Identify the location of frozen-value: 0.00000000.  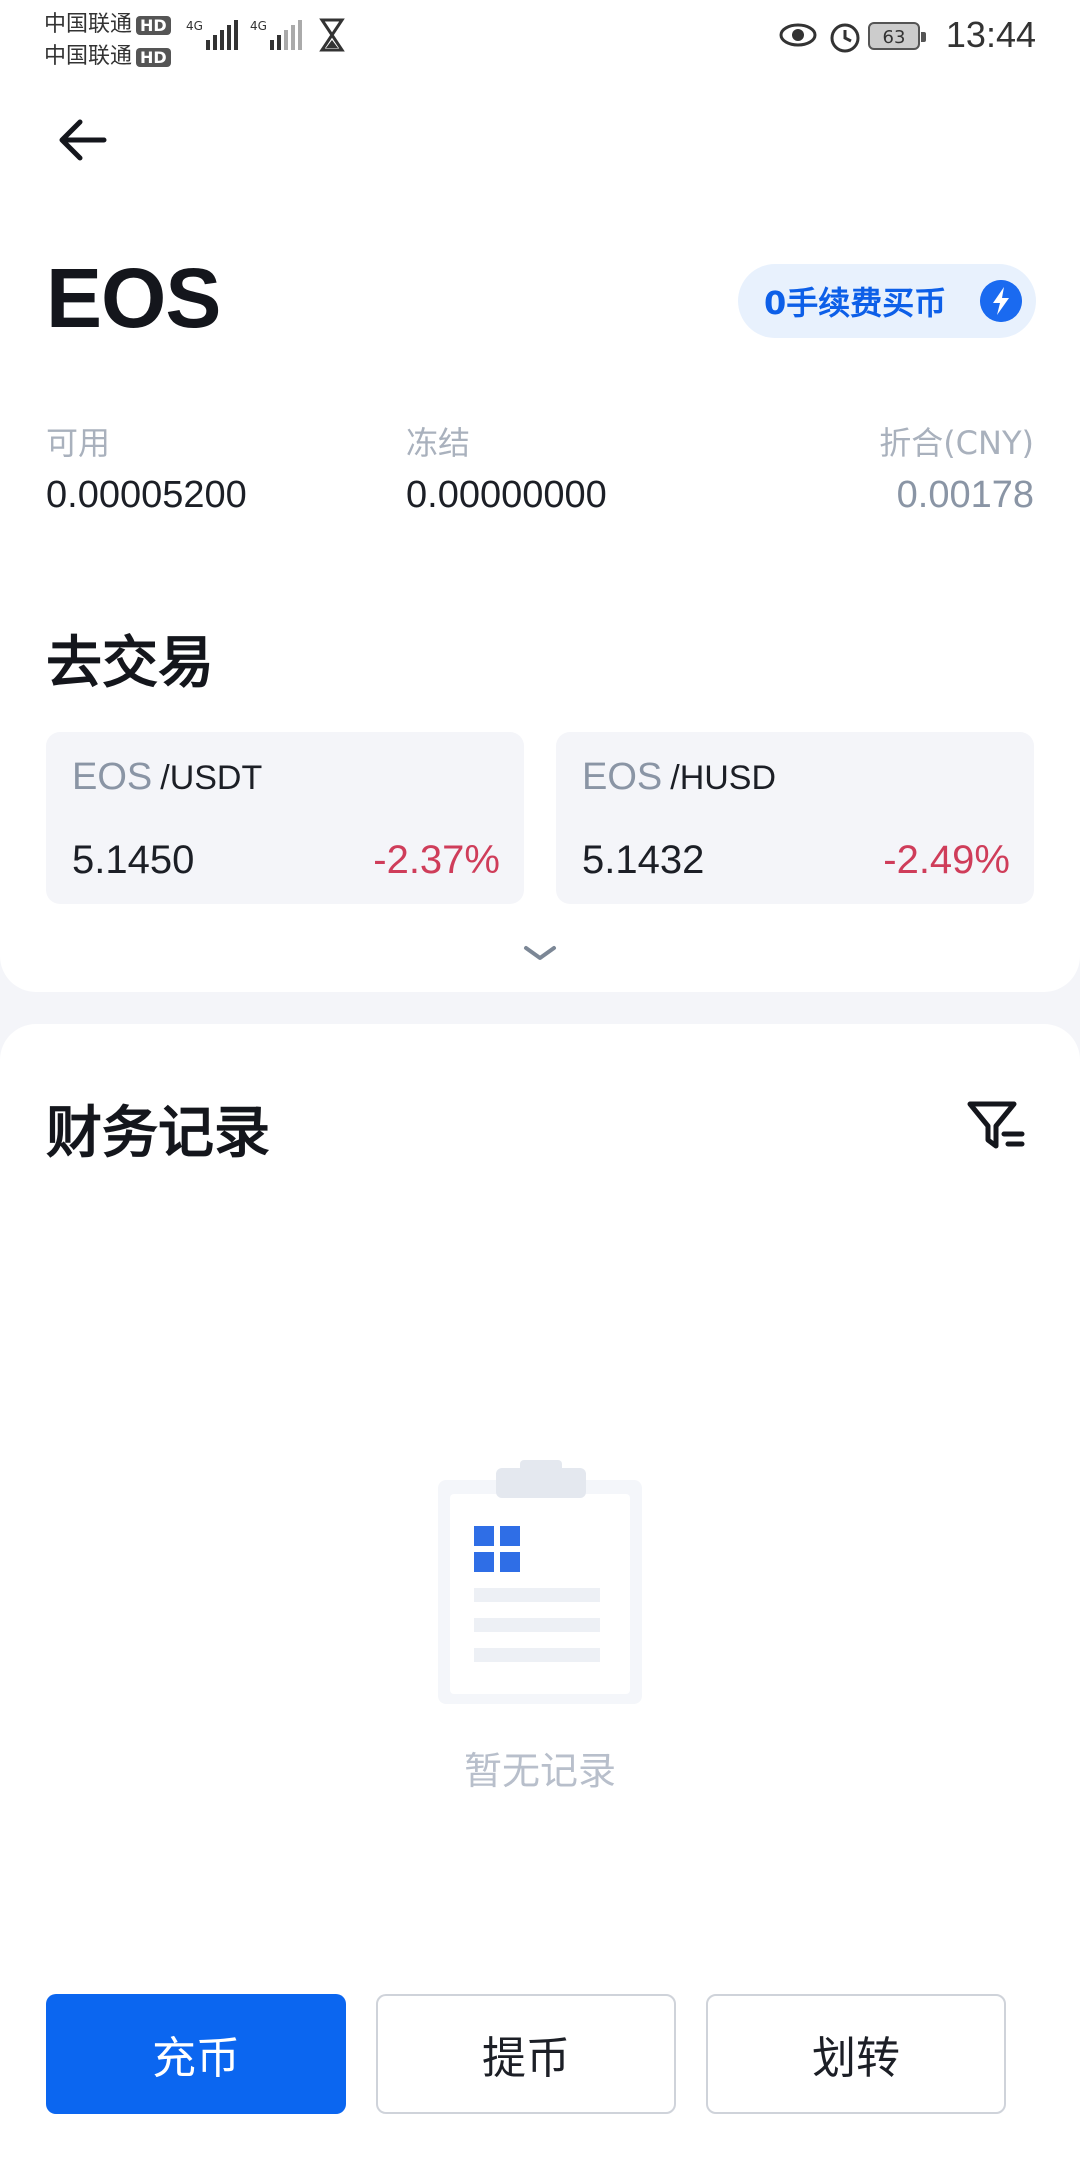
(506, 495).